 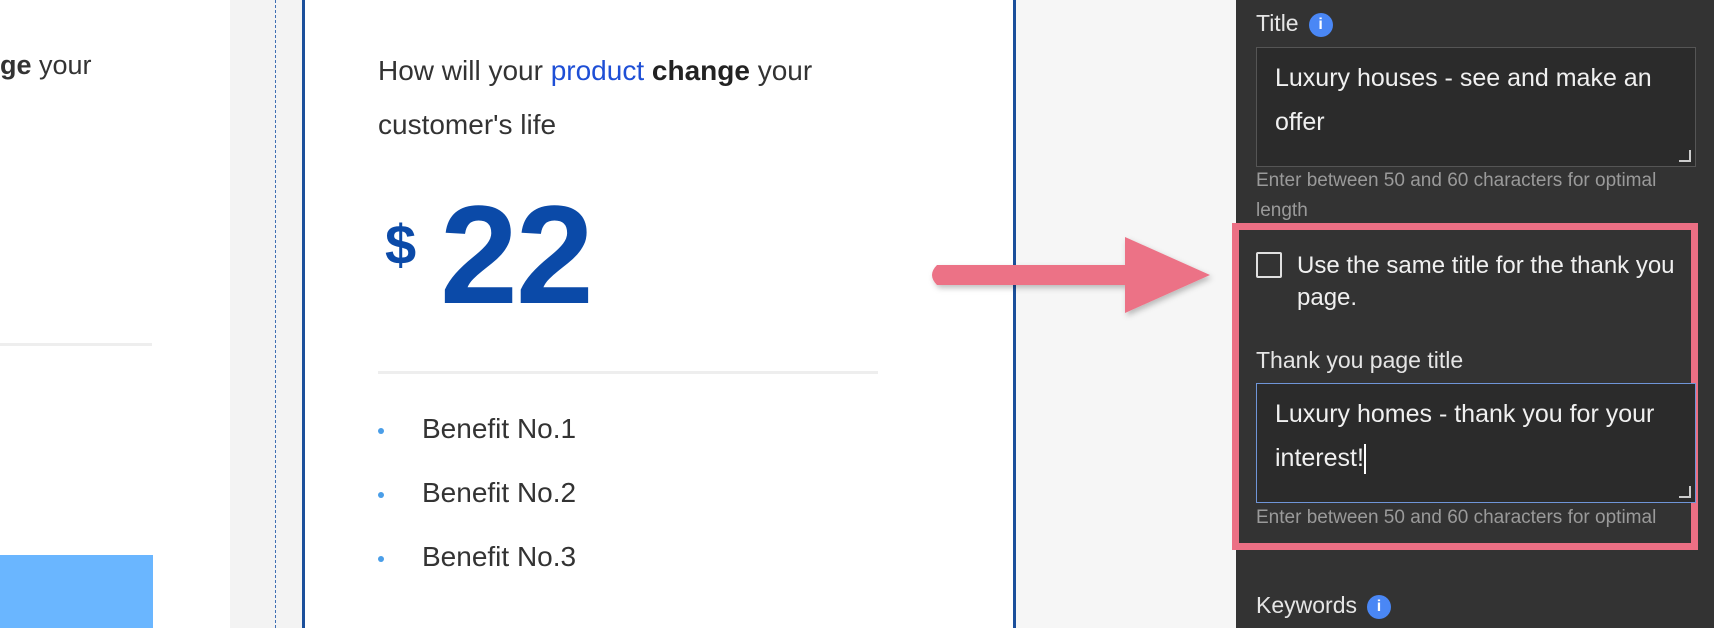 I want to click on title-label: Title i, so click(x=1294, y=23).